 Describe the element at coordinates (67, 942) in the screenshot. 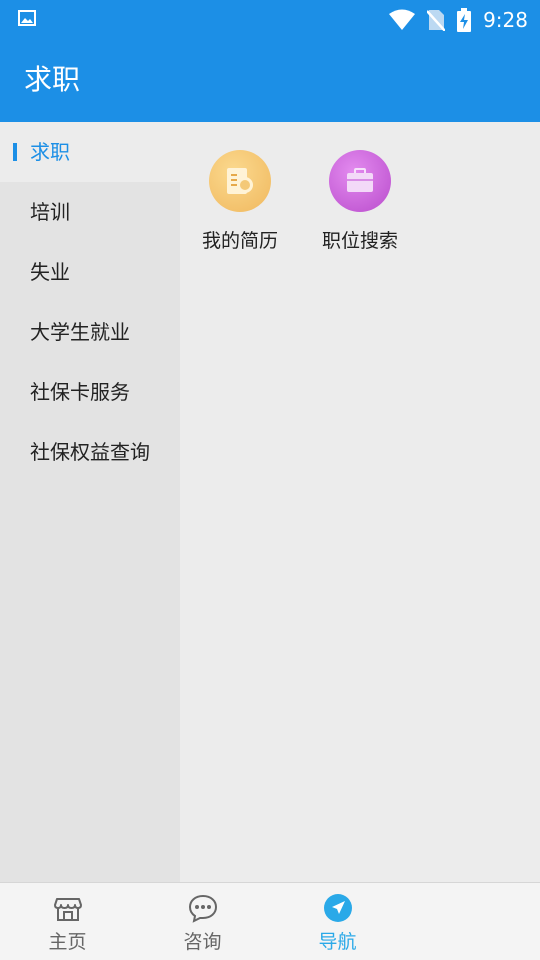

I see `tab-label: 主页` at that location.